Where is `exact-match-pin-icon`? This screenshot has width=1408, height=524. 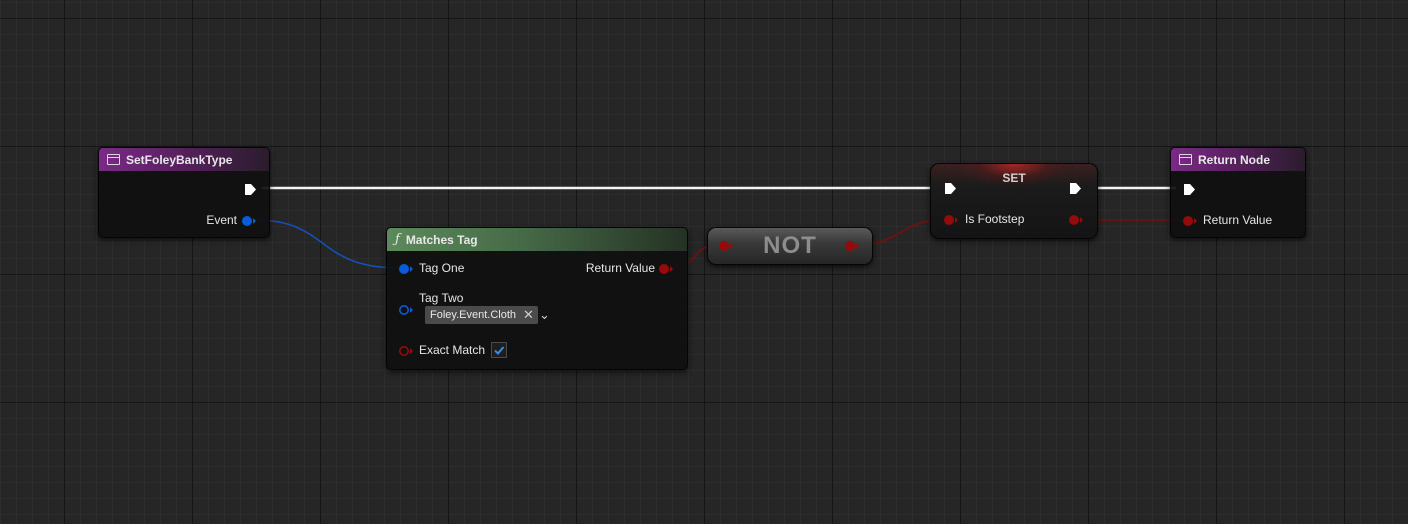
exact-match-pin-icon is located at coordinates (406, 351).